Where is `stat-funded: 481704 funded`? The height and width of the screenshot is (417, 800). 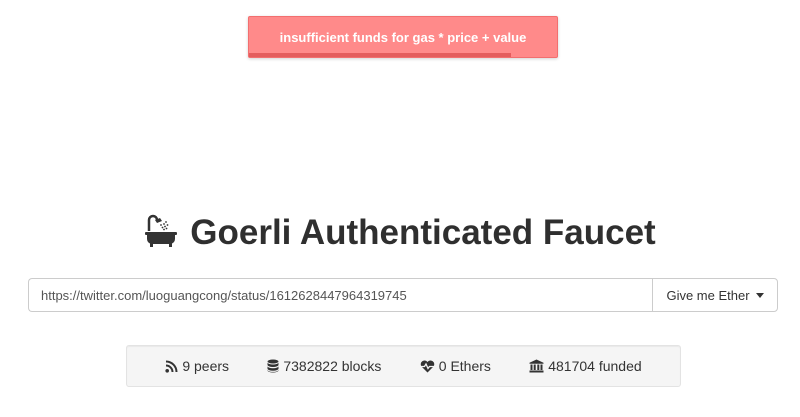 stat-funded: 481704 funded is located at coordinates (585, 366).